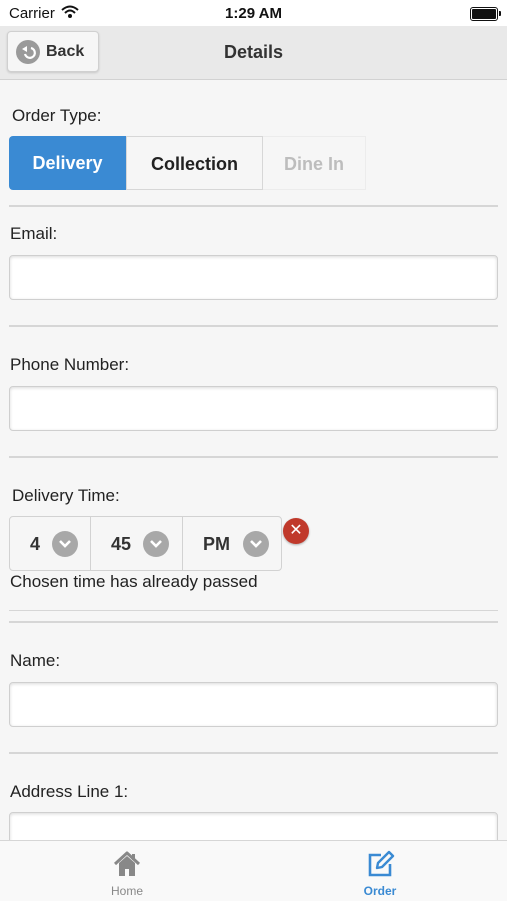  I want to click on battery-icon, so click(485, 14).